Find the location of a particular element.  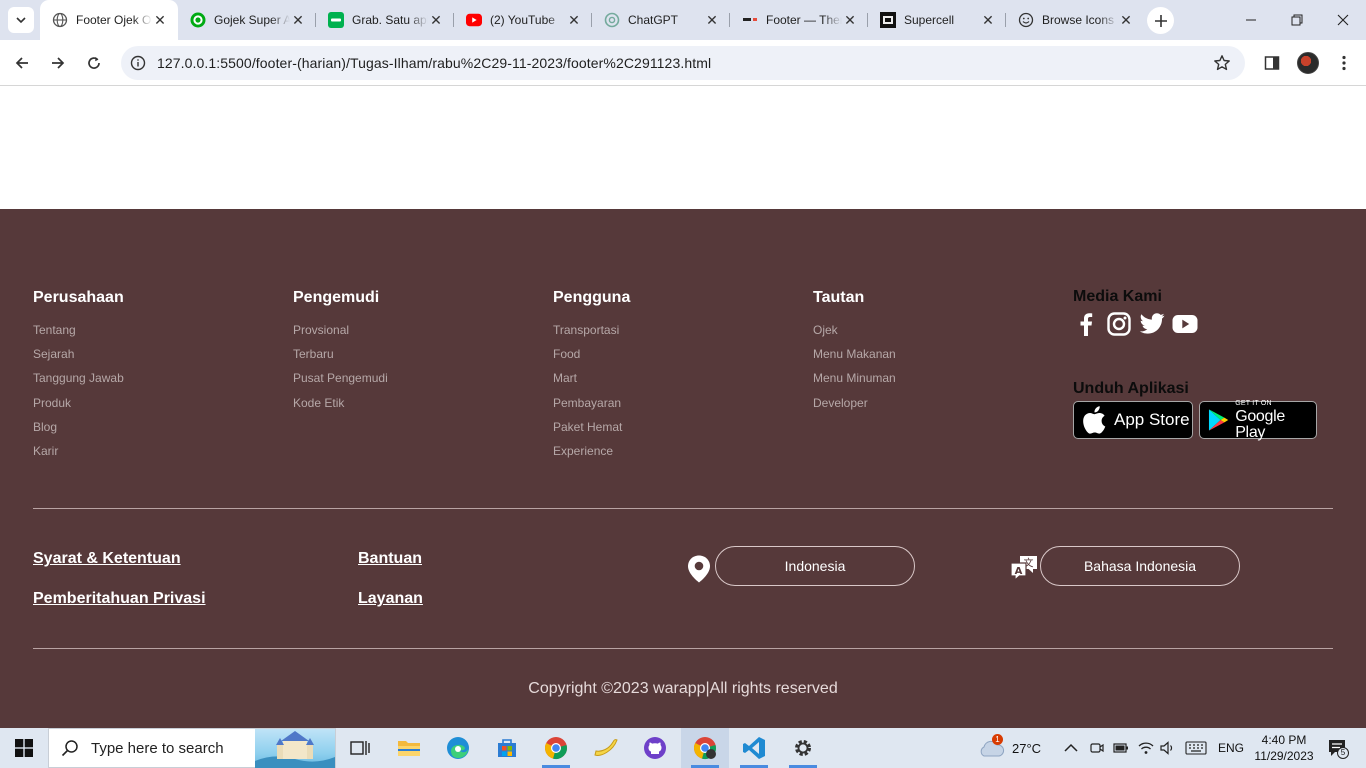

terms-link: Syarat & Ketentuan is located at coordinates (107, 559).